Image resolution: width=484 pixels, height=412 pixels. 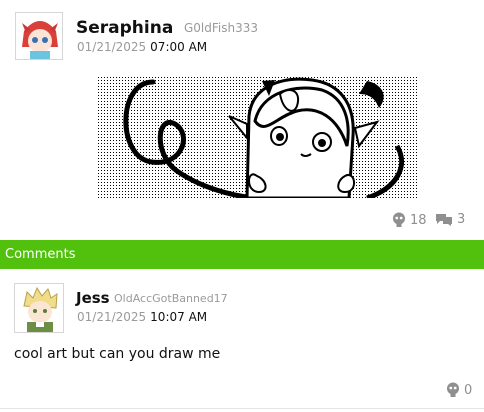 What do you see at coordinates (242, 408) in the screenshot?
I see `comment-divider` at bounding box center [242, 408].